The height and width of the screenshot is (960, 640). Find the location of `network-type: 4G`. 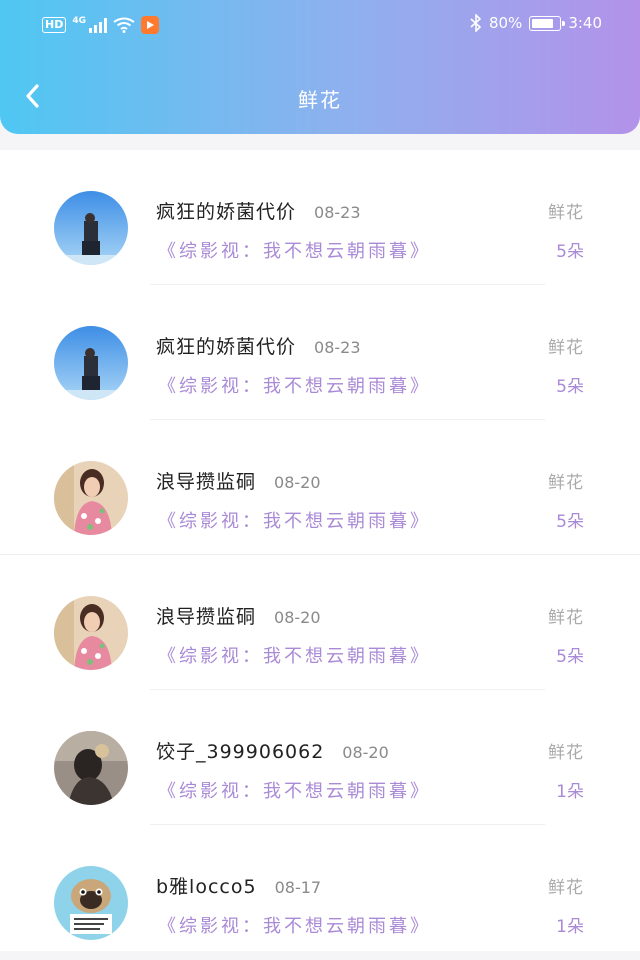

network-type: 4G is located at coordinates (79, 21).